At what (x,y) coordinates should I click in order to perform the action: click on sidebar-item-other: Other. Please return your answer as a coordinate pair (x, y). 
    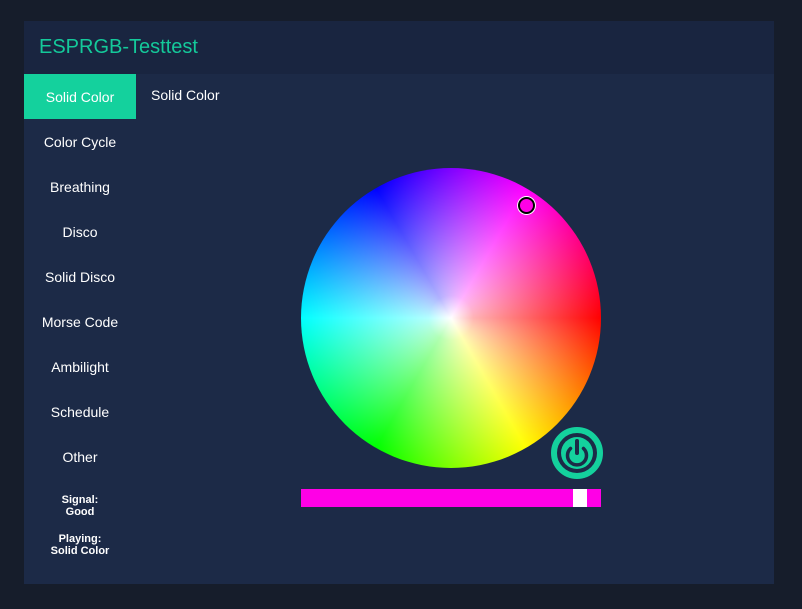
    Looking at the image, I should click on (80, 456).